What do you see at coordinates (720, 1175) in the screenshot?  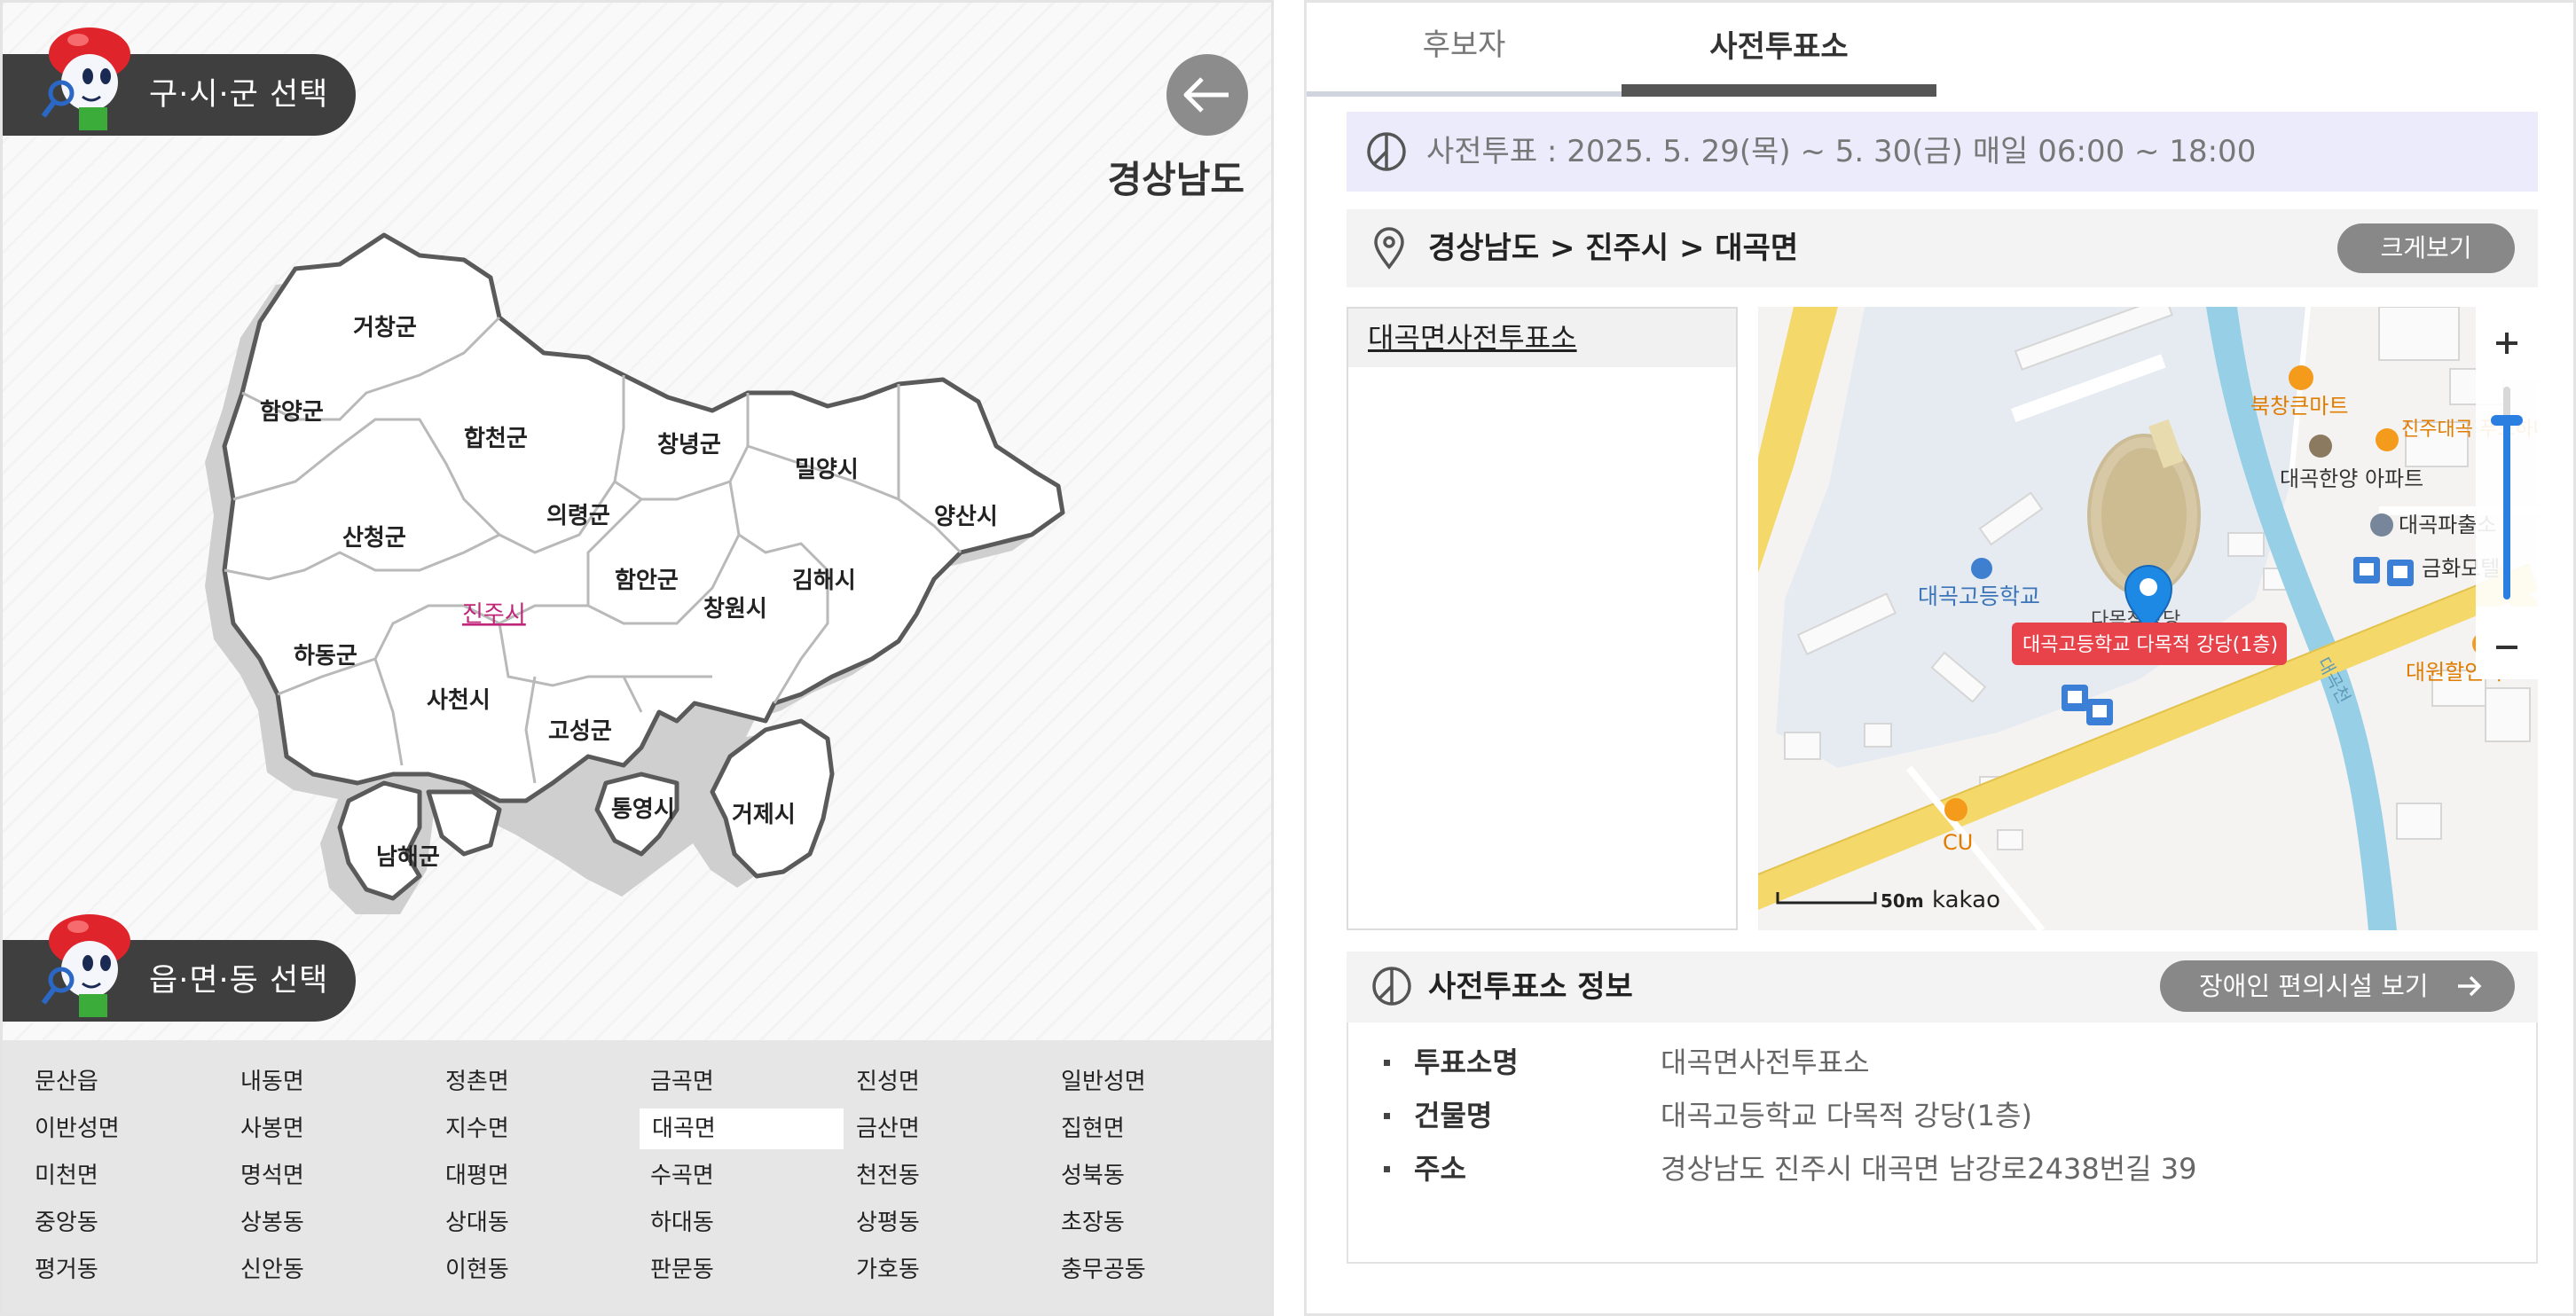 I see `emd-item: 수곡면` at bounding box center [720, 1175].